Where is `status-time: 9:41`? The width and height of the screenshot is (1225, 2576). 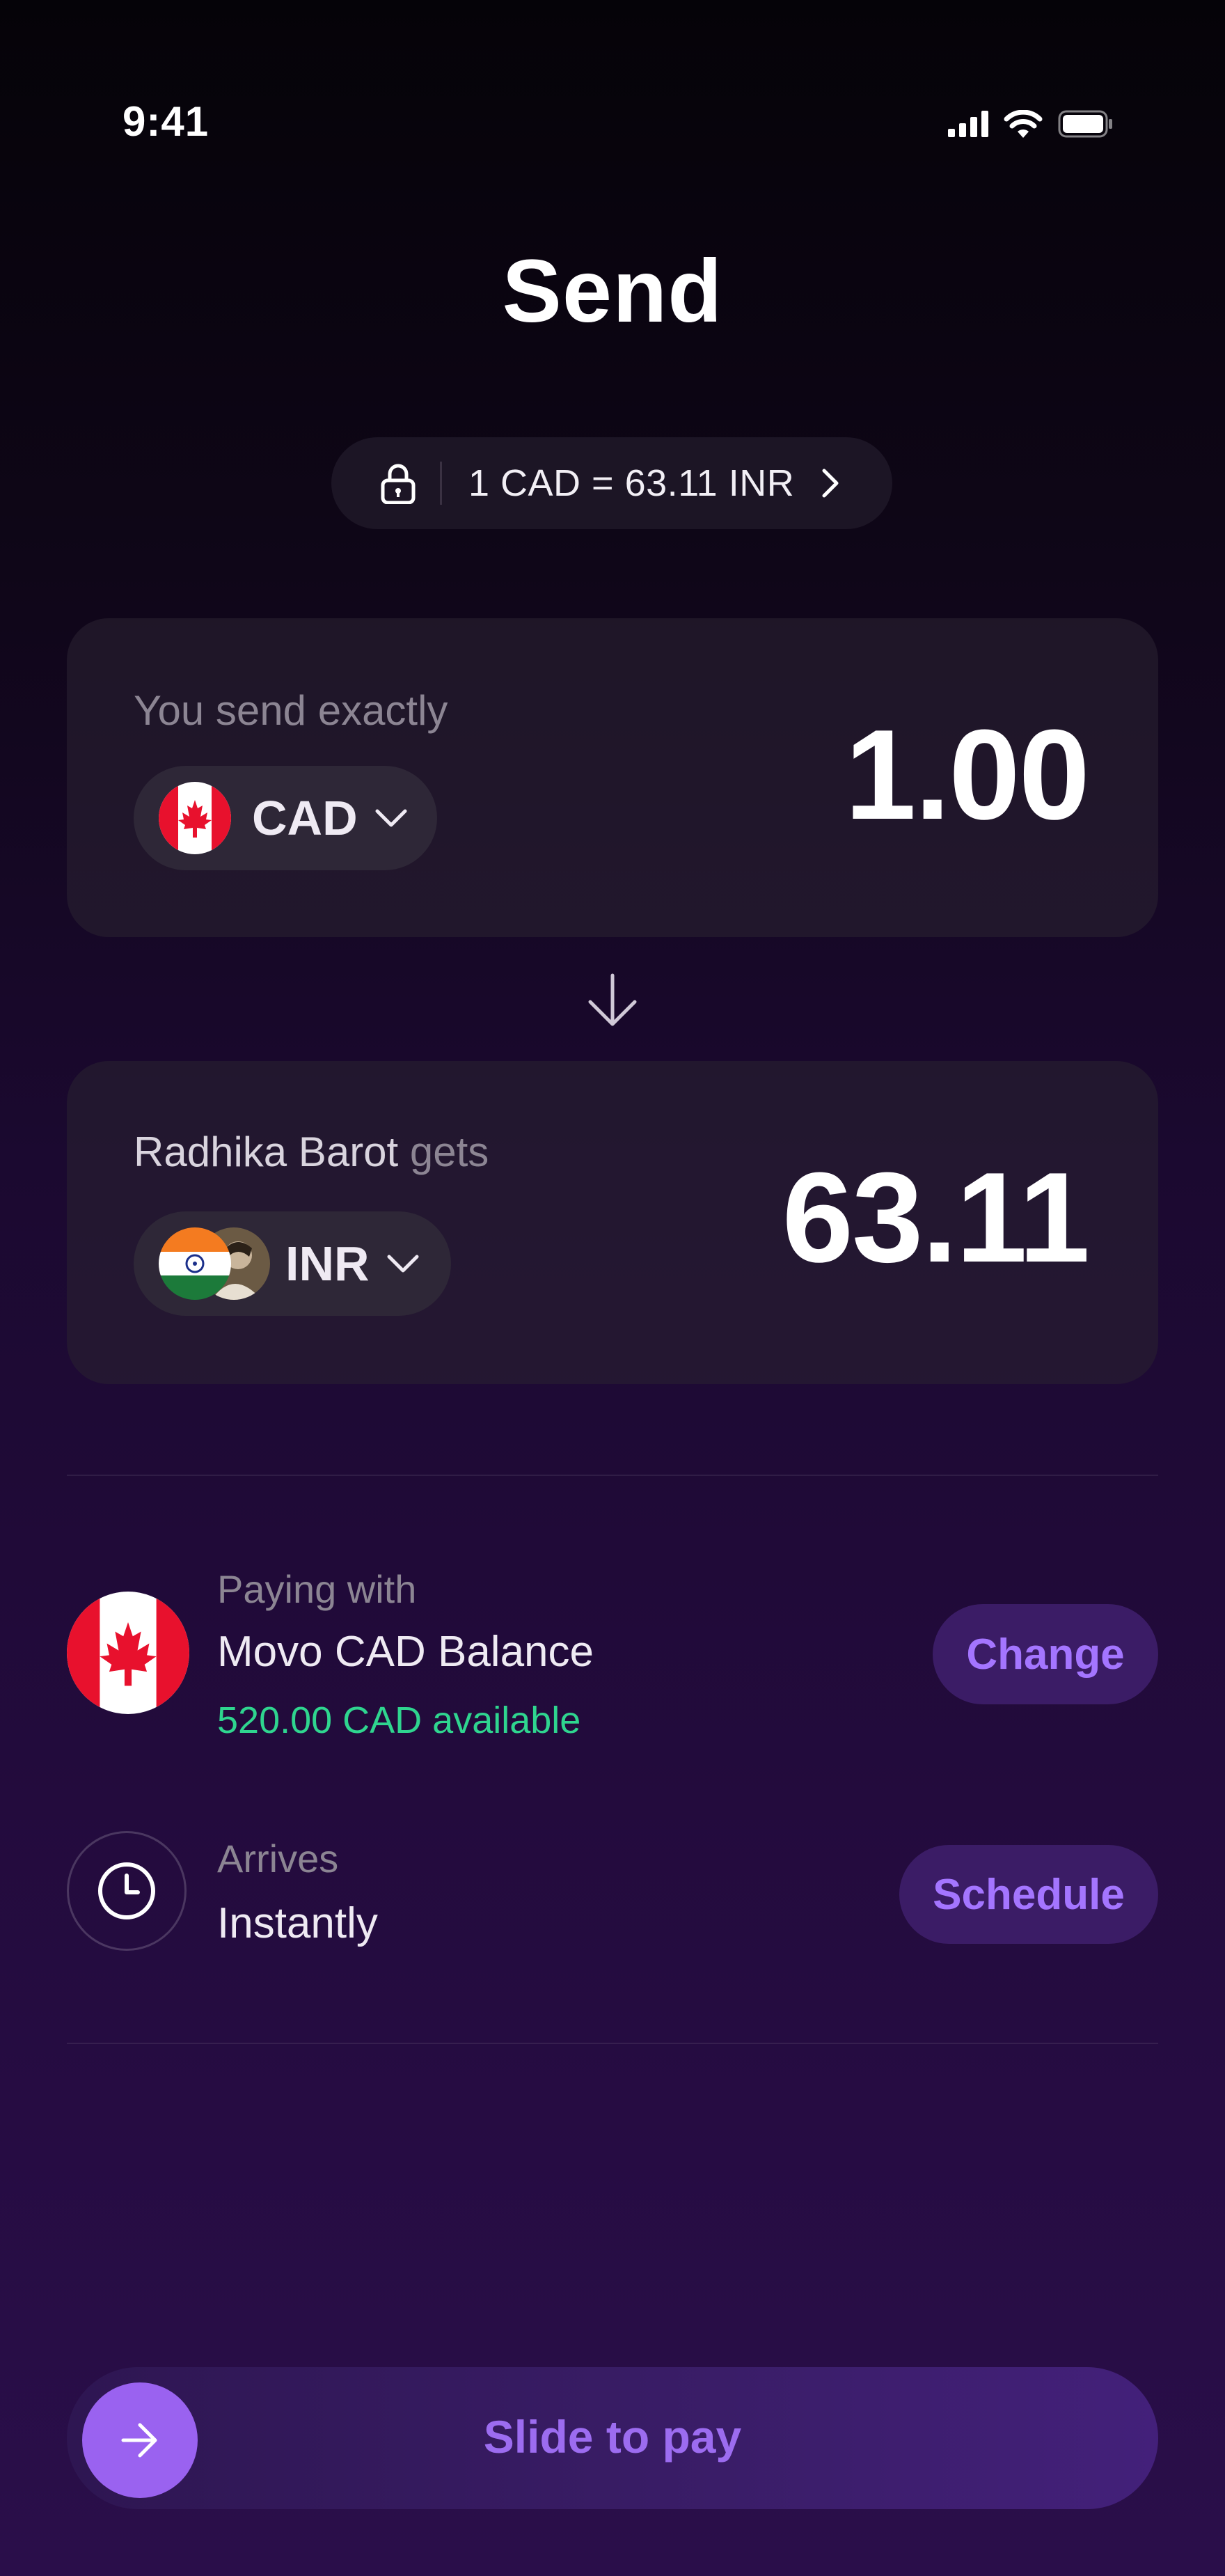 status-time: 9:41 is located at coordinates (166, 121).